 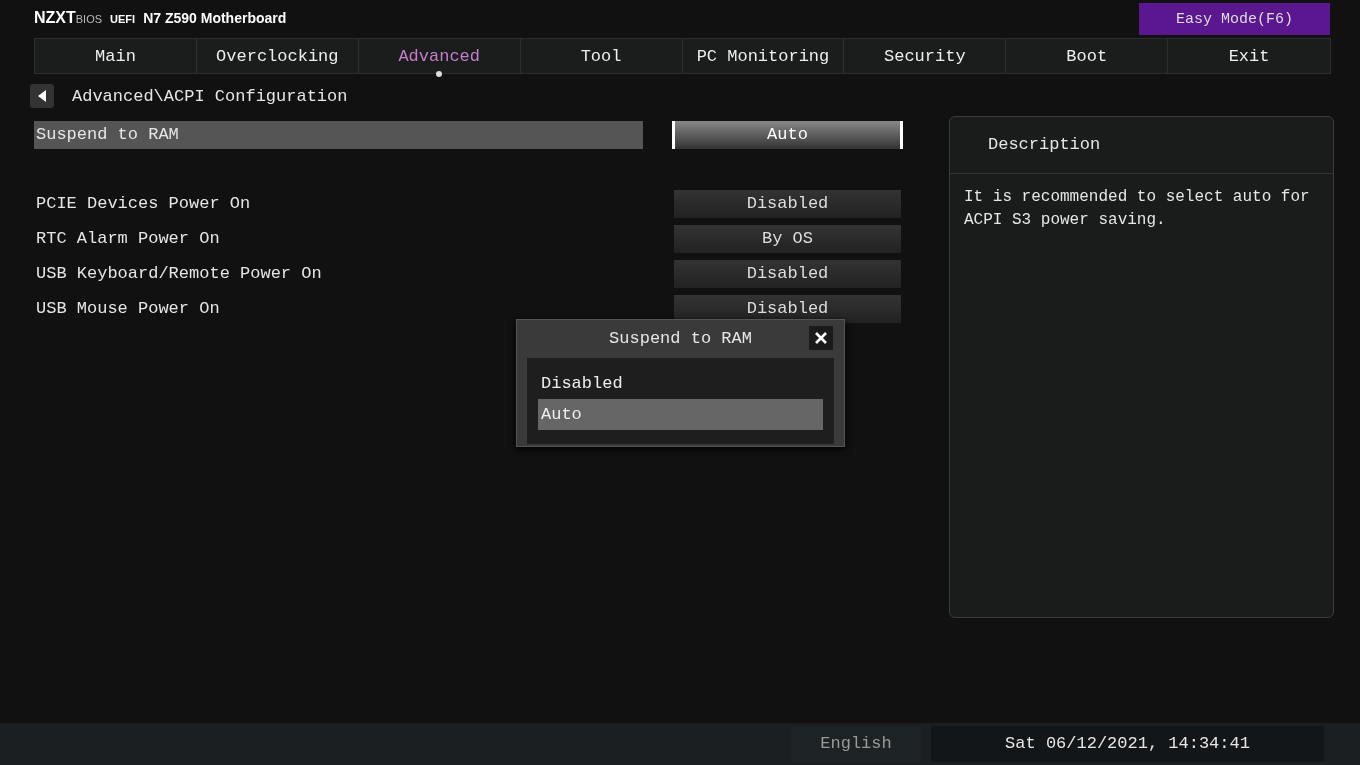 What do you see at coordinates (680, 338) in the screenshot?
I see `dialog-title: Suspend to RAM` at bounding box center [680, 338].